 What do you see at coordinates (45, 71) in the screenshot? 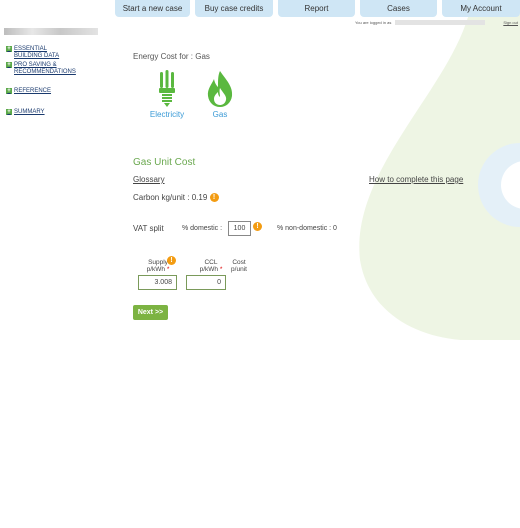
I see `sidebar-item-label: RECOMMENDATIONS` at bounding box center [45, 71].